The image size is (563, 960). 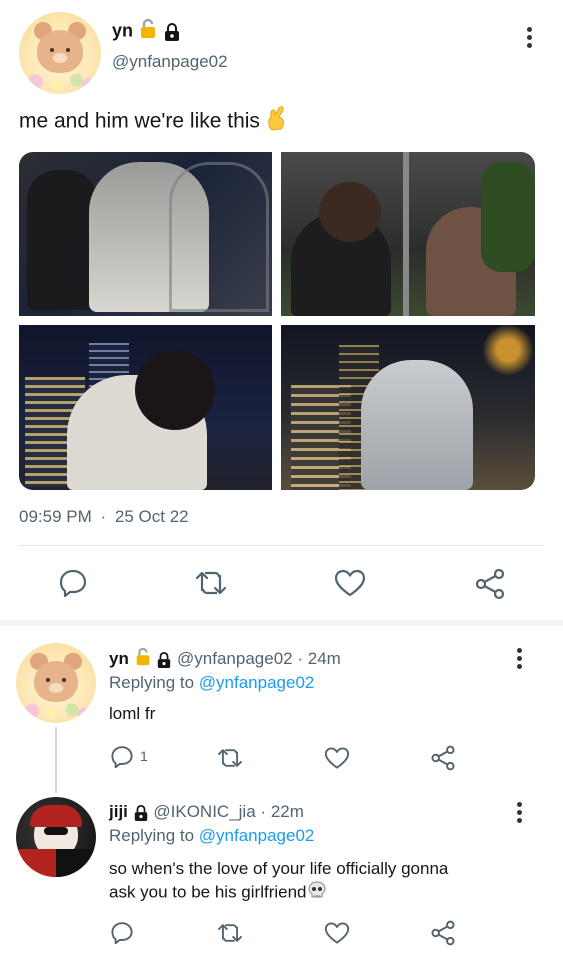 What do you see at coordinates (277, 122) in the screenshot?
I see `crossed-fingers-emoji-icon` at bounding box center [277, 122].